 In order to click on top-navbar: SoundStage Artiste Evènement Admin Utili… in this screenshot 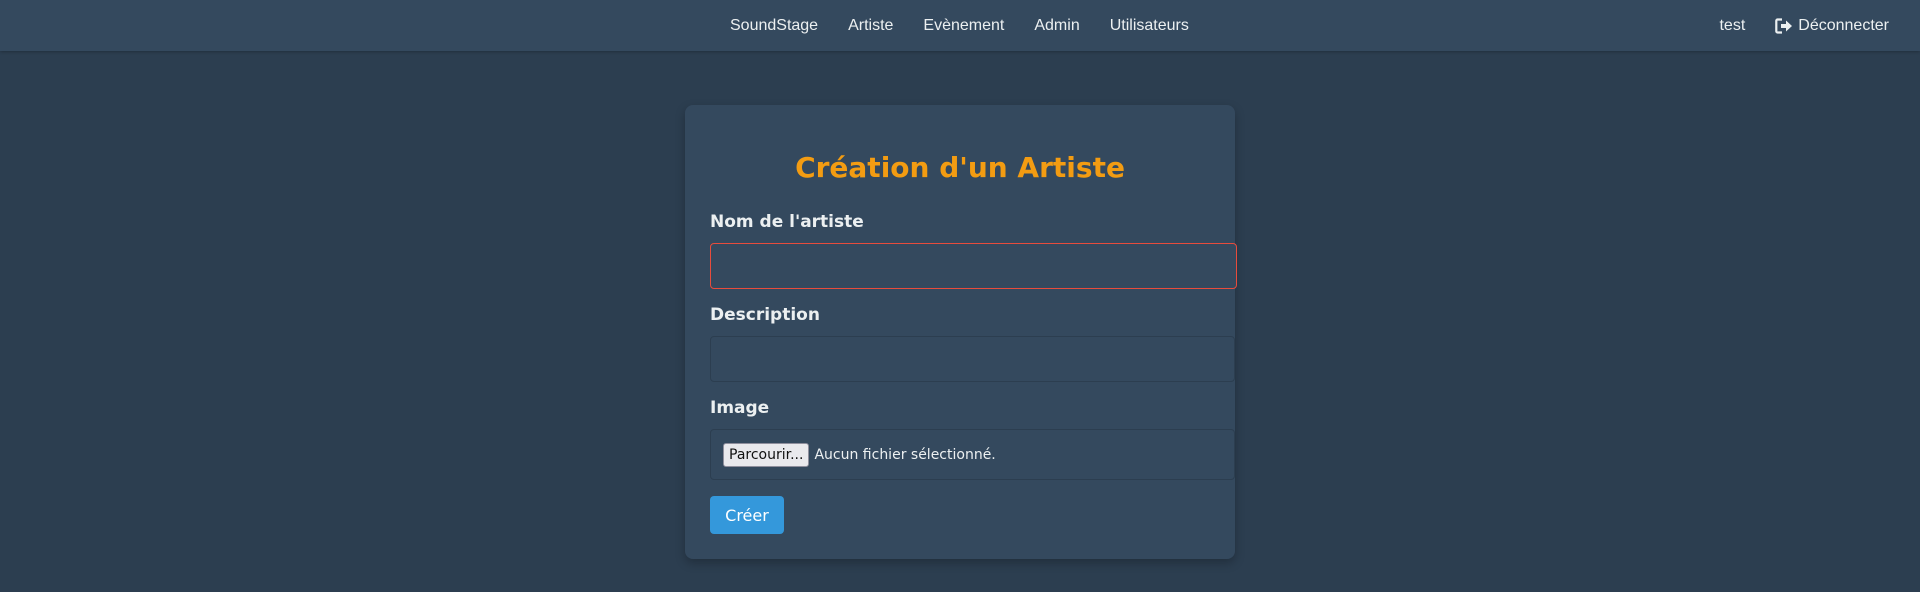, I will do `click(960, 25)`.